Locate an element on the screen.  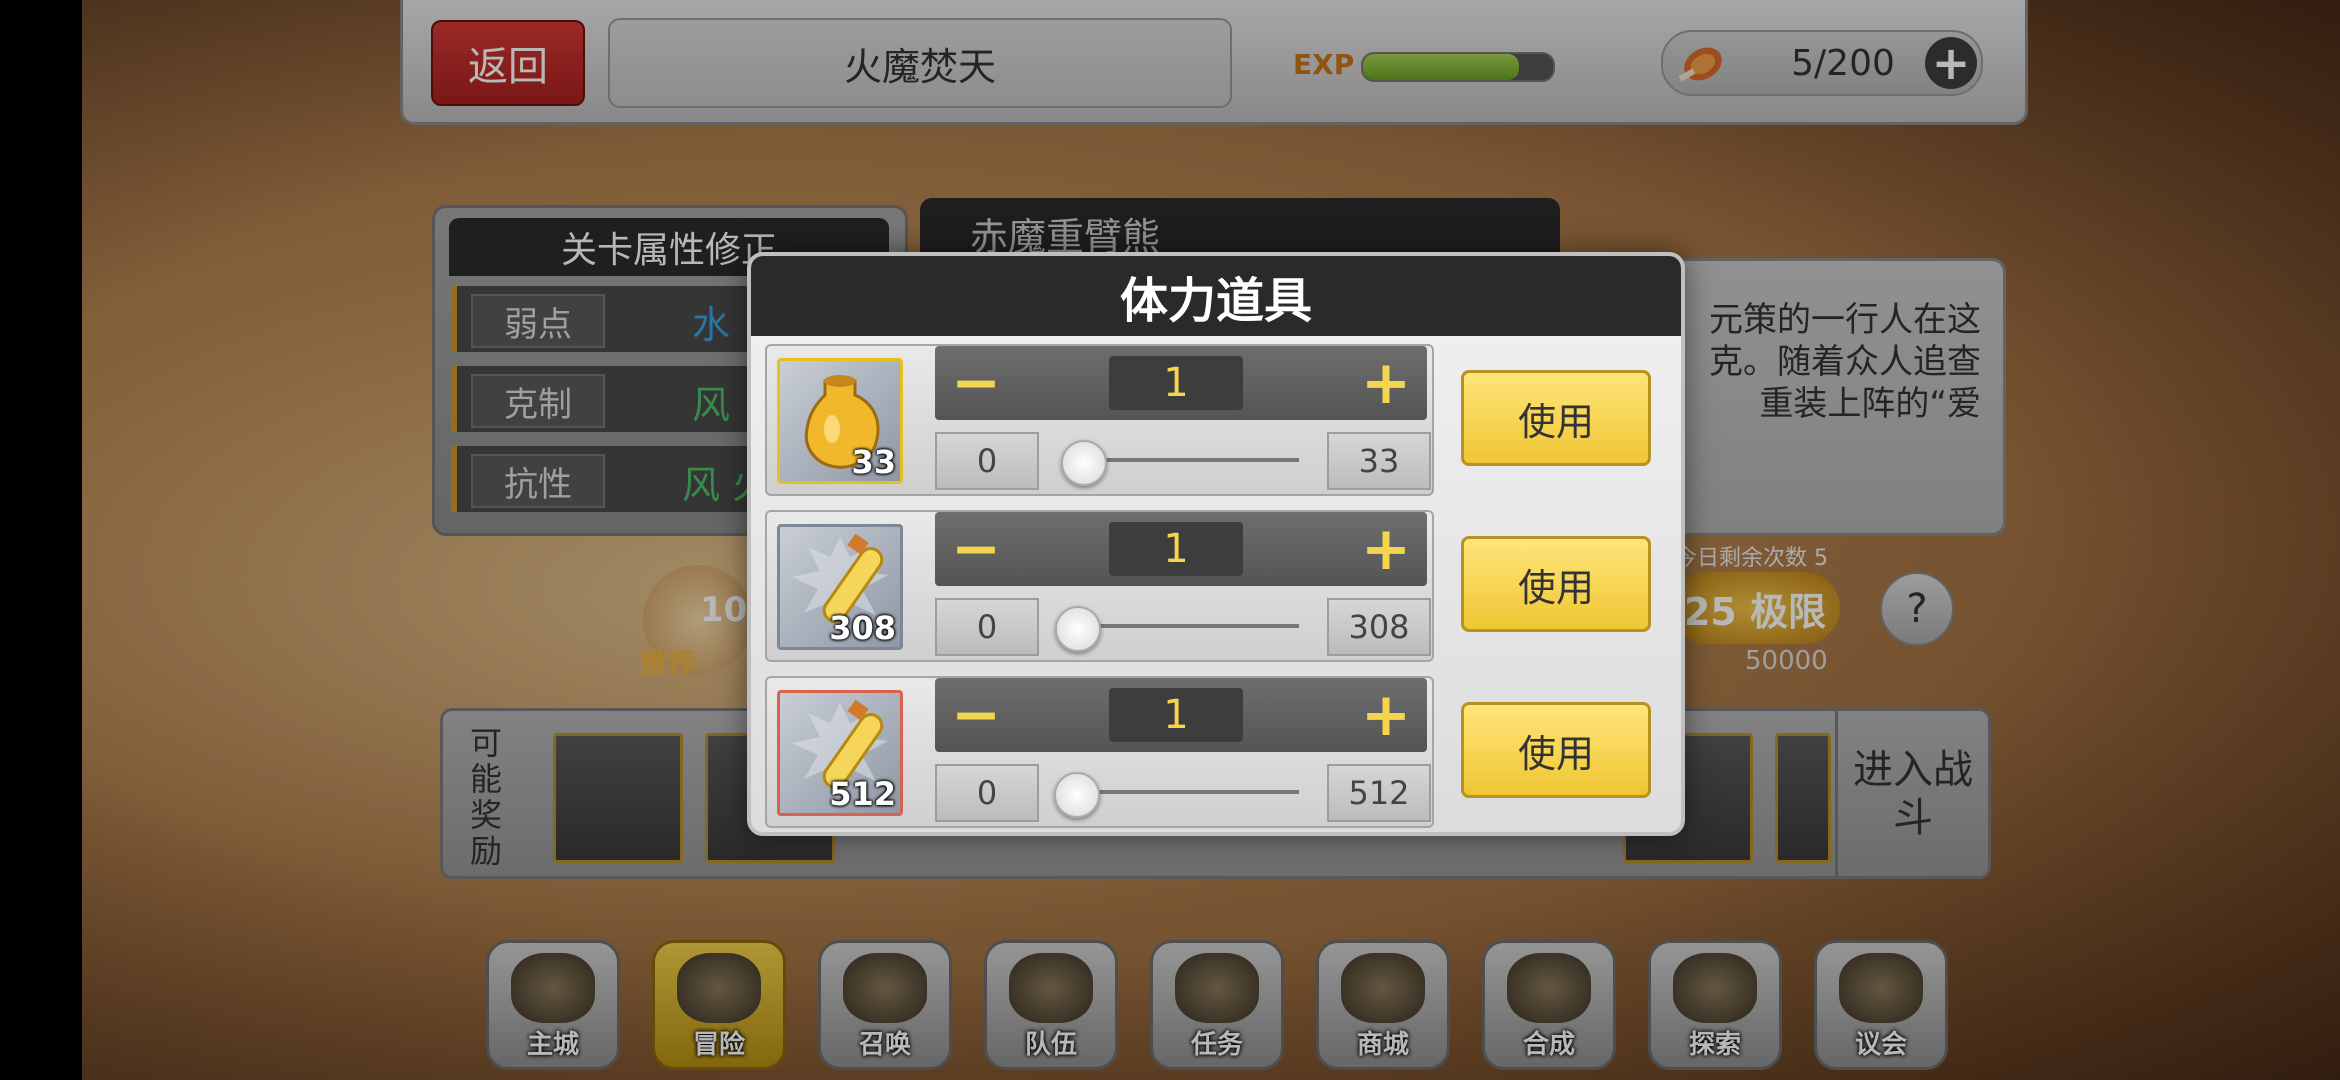
item-count: 512 is located at coordinates (862, 794).